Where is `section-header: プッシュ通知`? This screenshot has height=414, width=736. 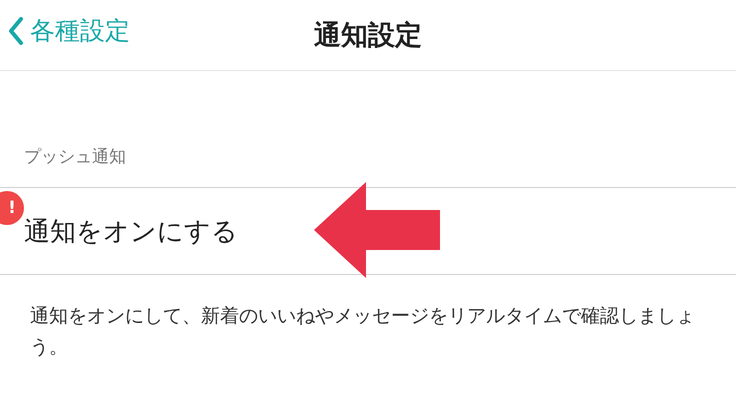 section-header: プッシュ通知 is located at coordinates (75, 157).